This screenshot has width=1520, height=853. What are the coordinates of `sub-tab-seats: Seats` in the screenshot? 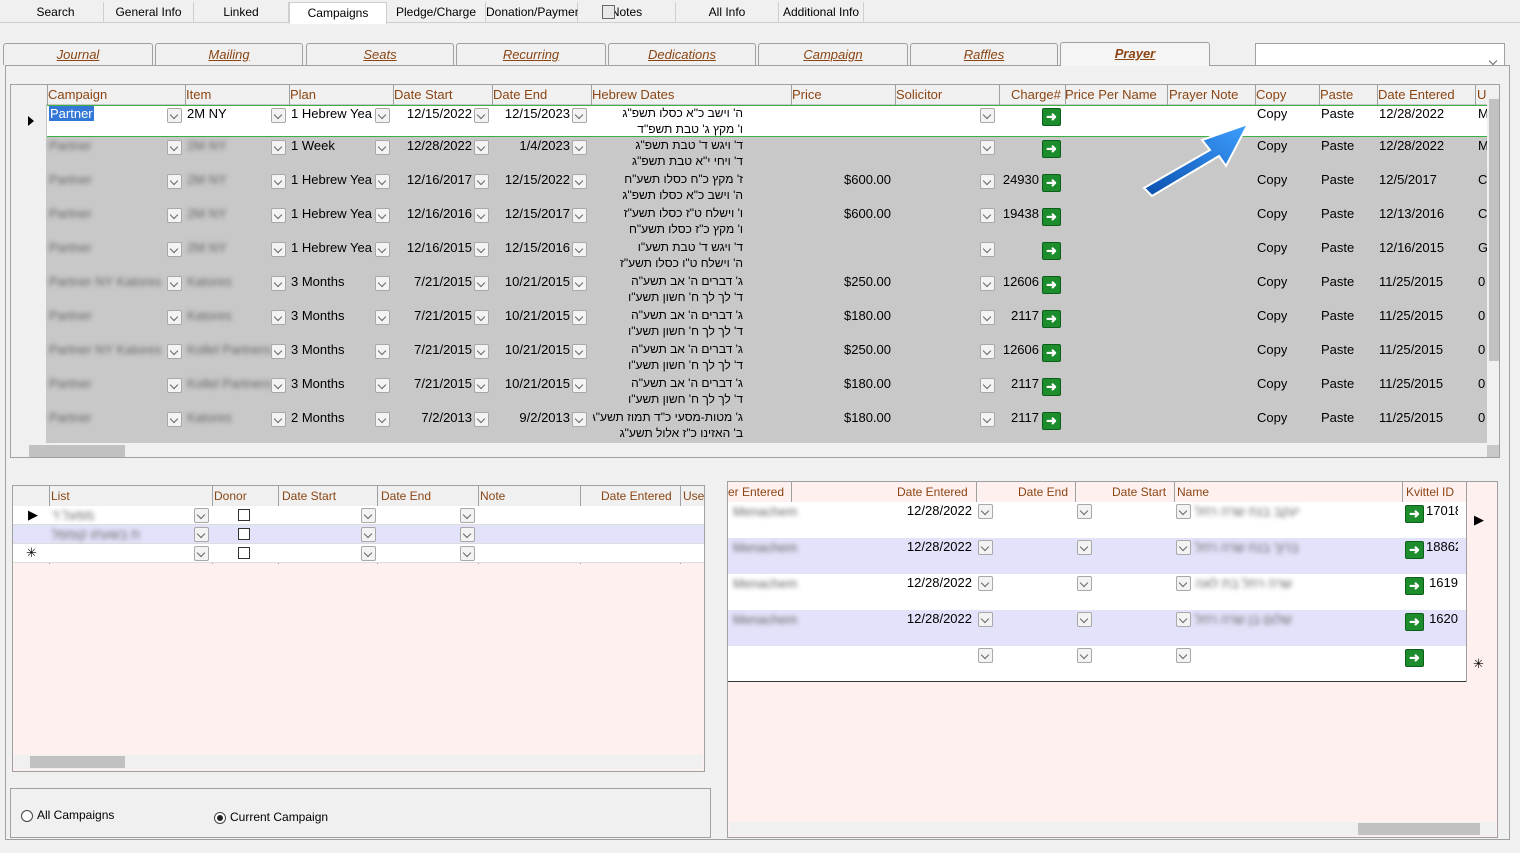 It's located at (380, 54).